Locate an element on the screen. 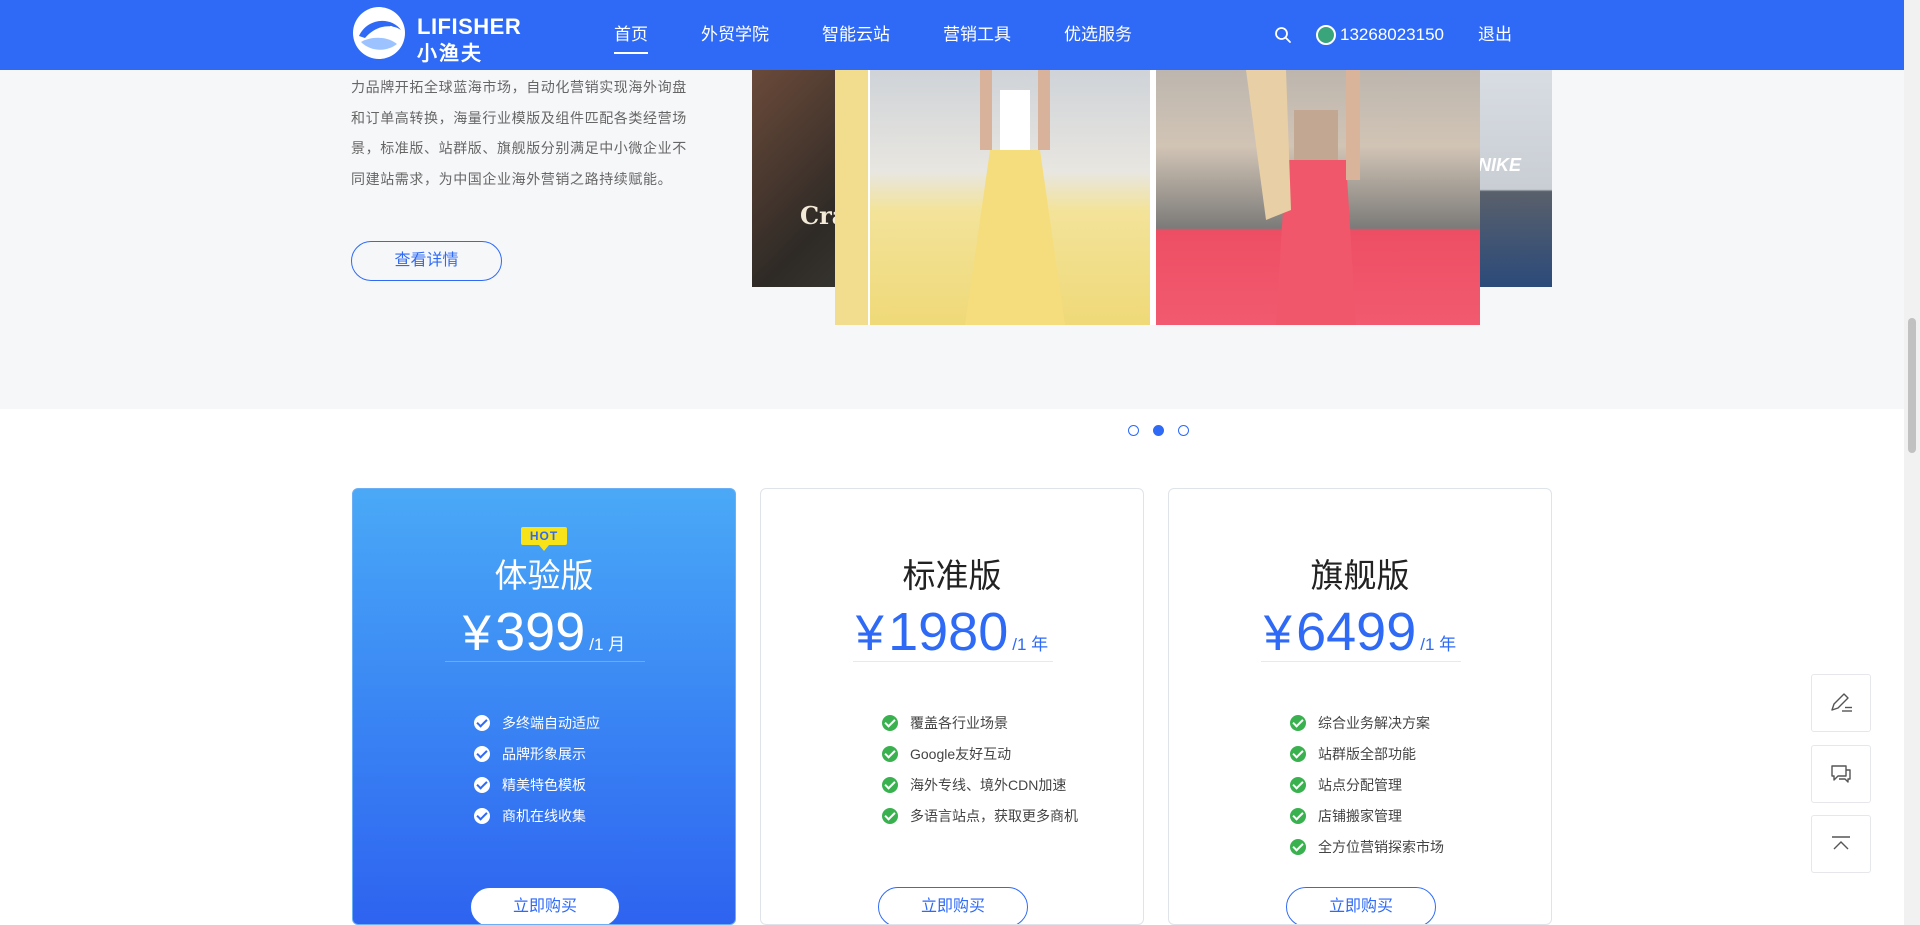 This screenshot has height=925, width=1920. feature-item: 全方位营销探索市场 is located at coordinates (1367, 846).